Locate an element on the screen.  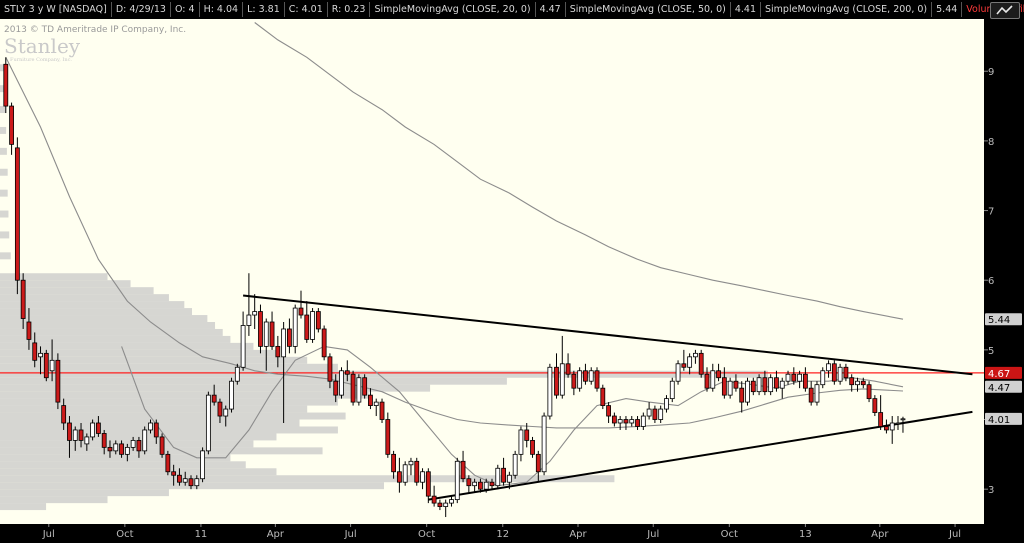
price-label-4.01: 4.01 is located at coordinates (1003, 419).